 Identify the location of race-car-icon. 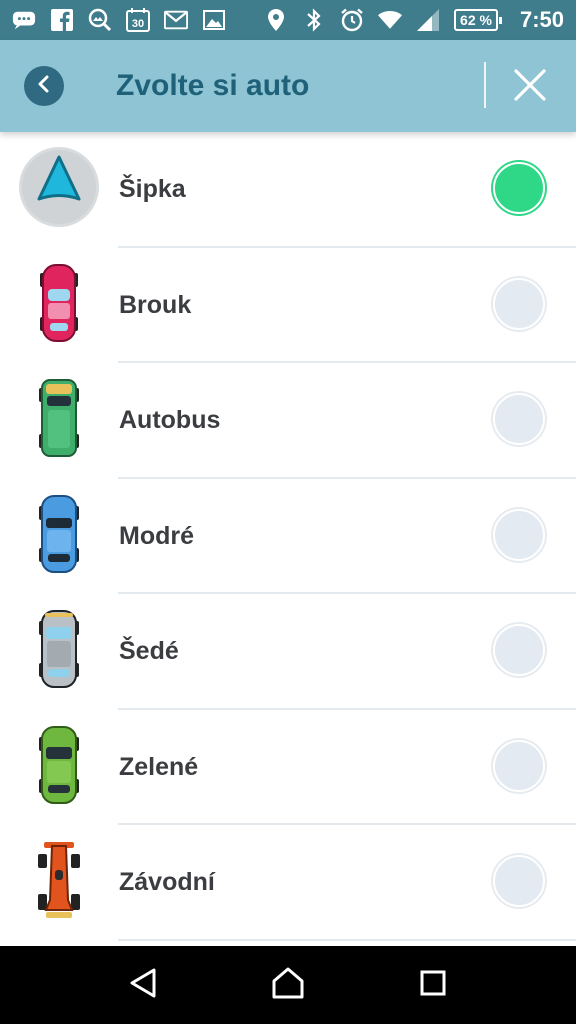
(59, 880).